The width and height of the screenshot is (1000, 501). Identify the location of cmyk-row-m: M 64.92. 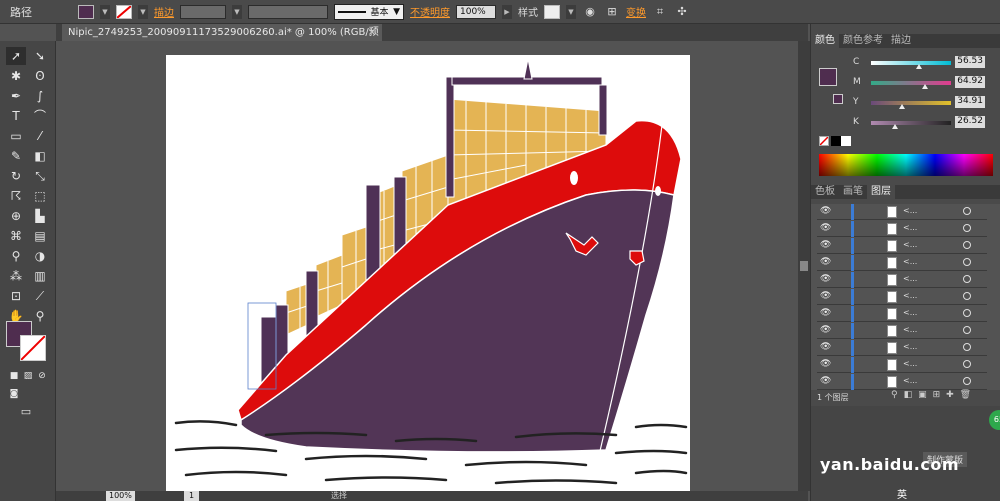
(924, 83).